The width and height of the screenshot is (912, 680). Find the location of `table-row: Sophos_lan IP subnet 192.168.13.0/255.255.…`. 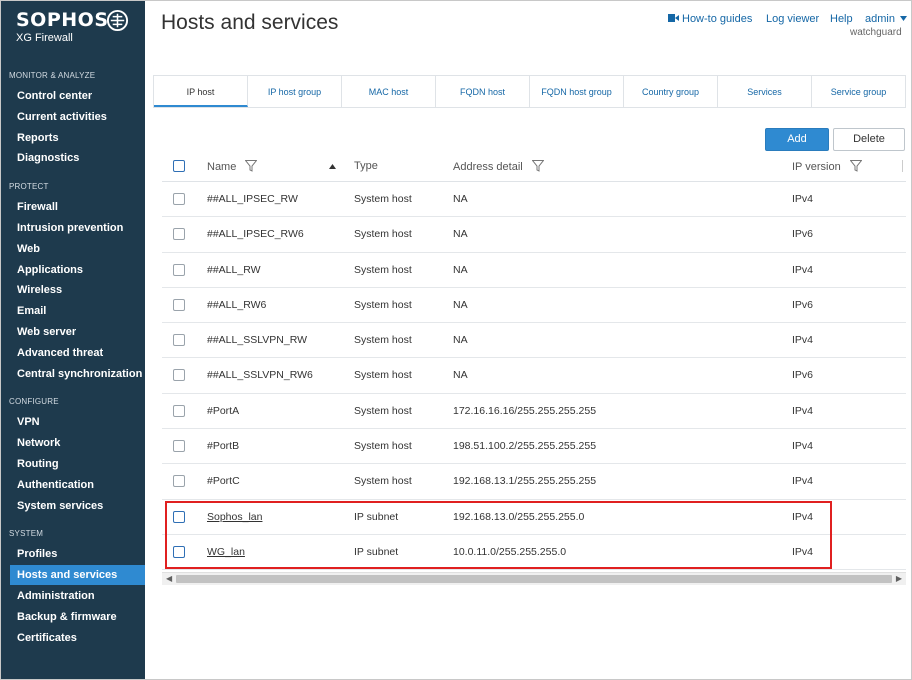

table-row: Sophos_lan IP subnet 192.168.13.0/255.255.… is located at coordinates (534, 517).